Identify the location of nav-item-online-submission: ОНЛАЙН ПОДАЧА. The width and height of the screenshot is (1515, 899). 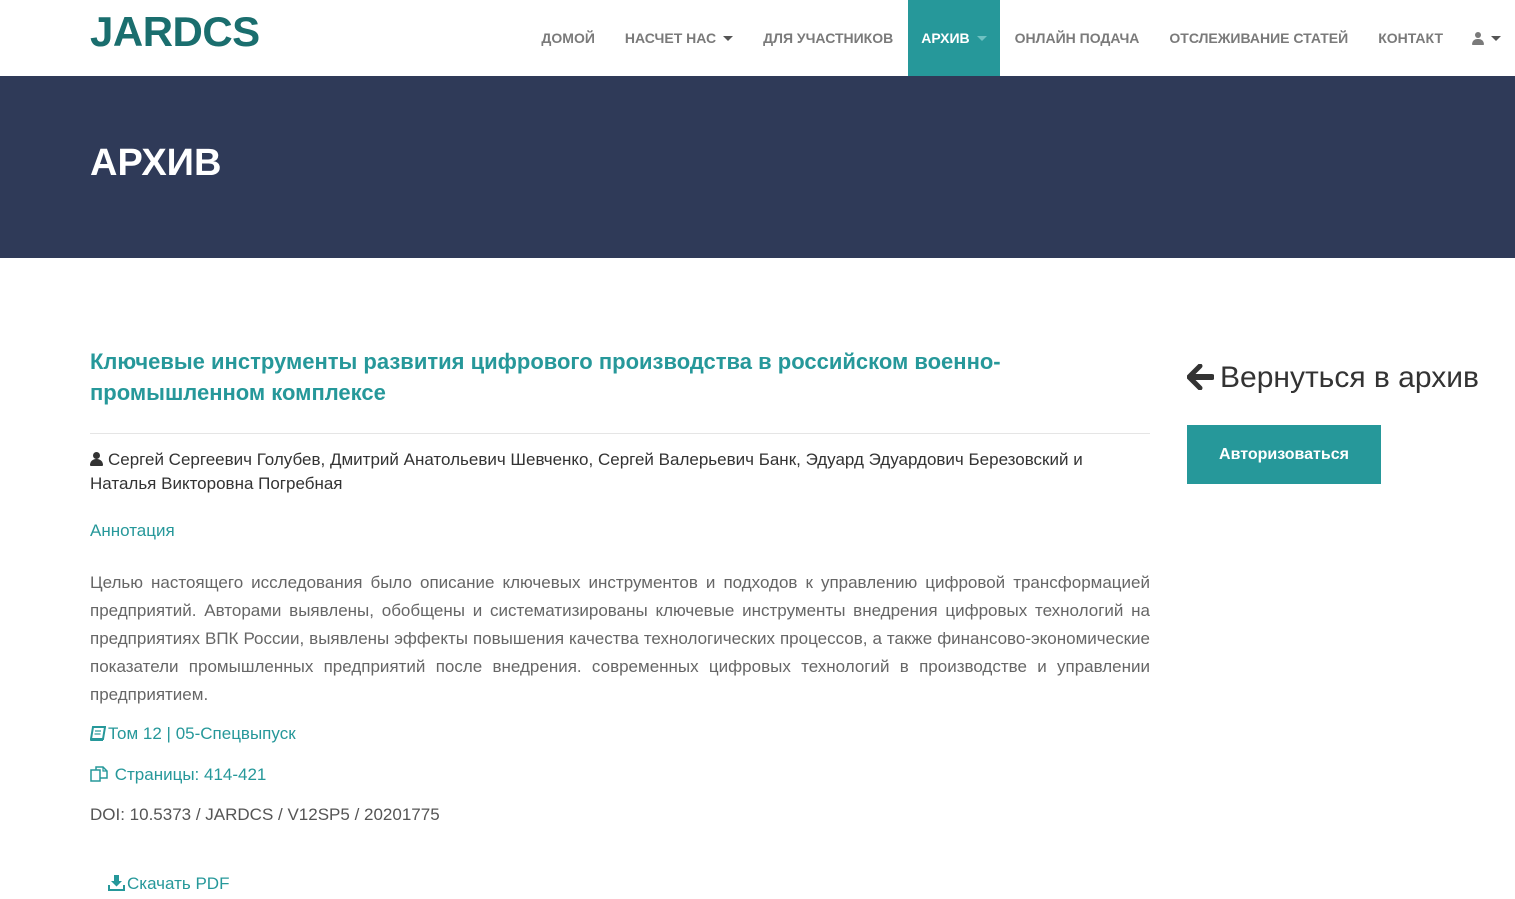
(1077, 38).